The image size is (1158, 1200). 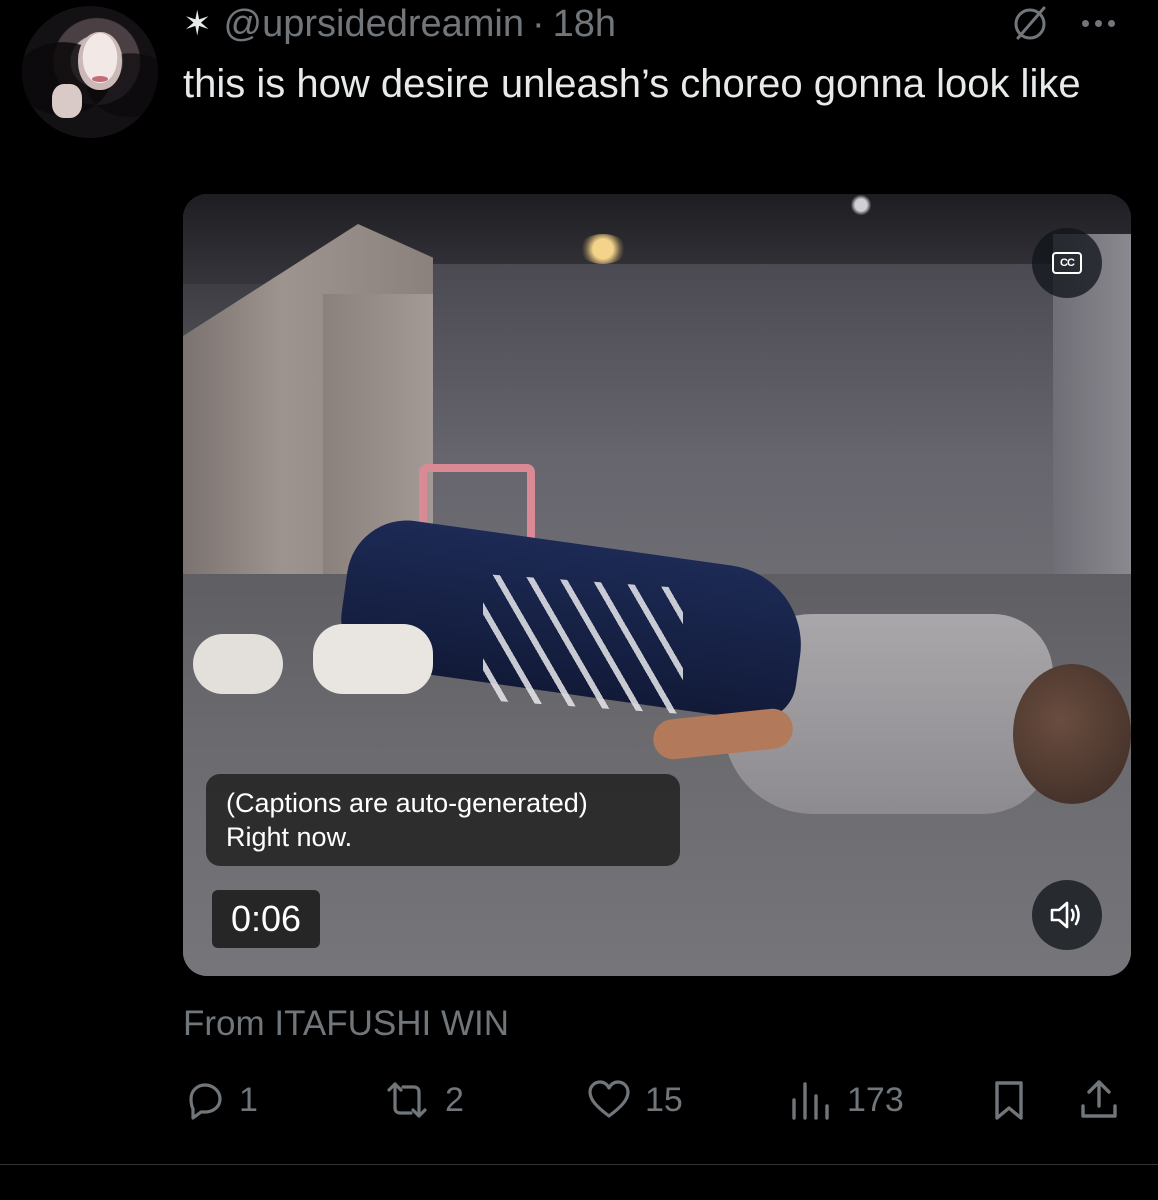 What do you see at coordinates (1072, 734) in the screenshot?
I see `video-scene-dancer-head` at bounding box center [1072, 734].